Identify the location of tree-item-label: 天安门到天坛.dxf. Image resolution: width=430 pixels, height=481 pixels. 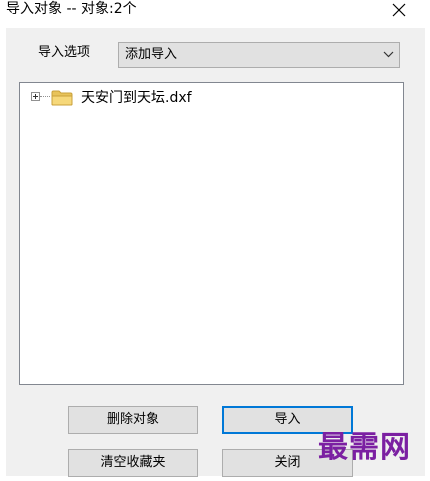
(136, 98).